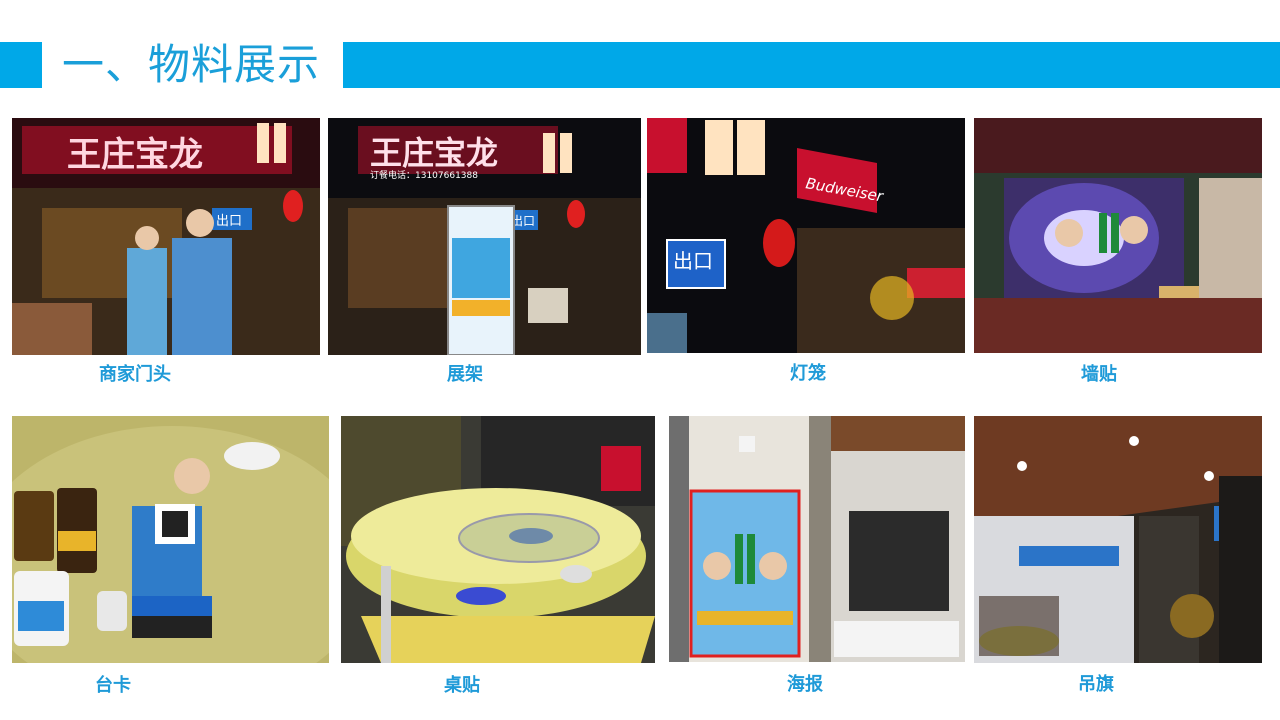  What do you see at coordinates (811, 65) in the screenshot?
I see `title-accent-bar` at bounding box center [811, 65].